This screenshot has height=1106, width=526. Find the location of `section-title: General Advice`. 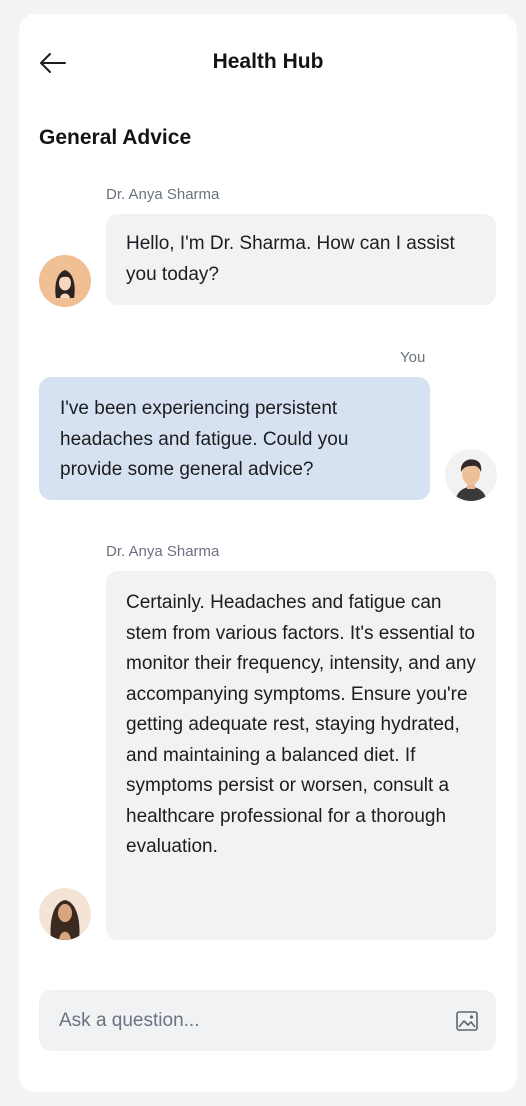

section-title: General Advice is located at coordinates (115, 137).